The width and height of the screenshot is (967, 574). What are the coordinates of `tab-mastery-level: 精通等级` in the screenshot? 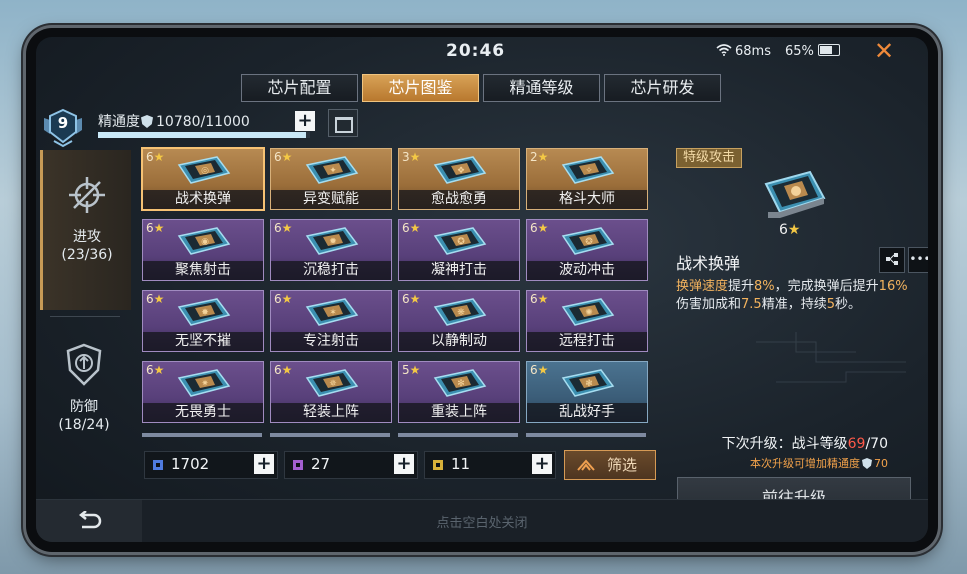 It's located at (541, 88).